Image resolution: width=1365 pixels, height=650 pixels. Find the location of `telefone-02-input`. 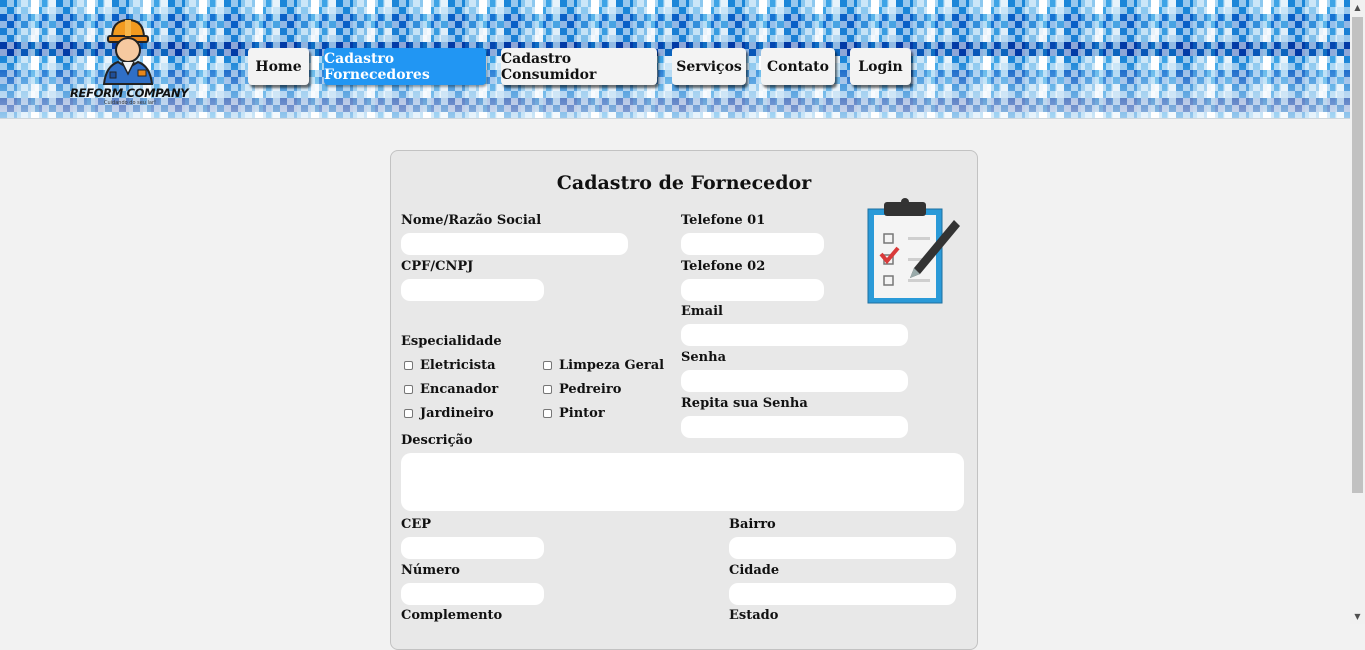

telefone-02-input is located at coordinates (752, 290).